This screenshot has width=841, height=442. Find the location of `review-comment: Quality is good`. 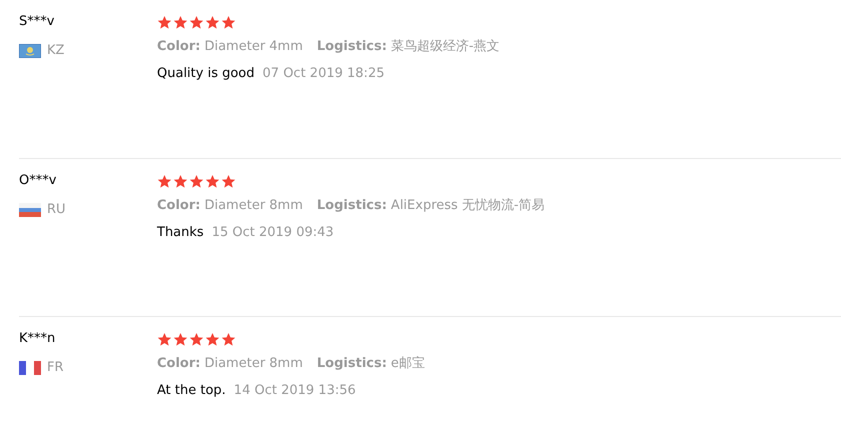

review-comment: Quality is good is located at coordinates (206, 74).